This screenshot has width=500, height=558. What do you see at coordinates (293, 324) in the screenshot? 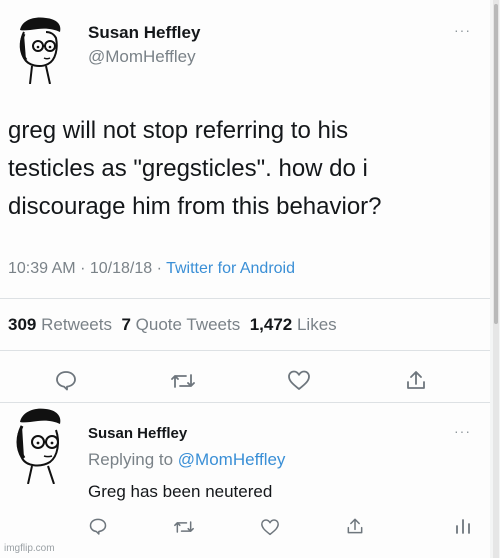
I see `likes-stat: 1,472 Likes` at bounding box center [293, 324].